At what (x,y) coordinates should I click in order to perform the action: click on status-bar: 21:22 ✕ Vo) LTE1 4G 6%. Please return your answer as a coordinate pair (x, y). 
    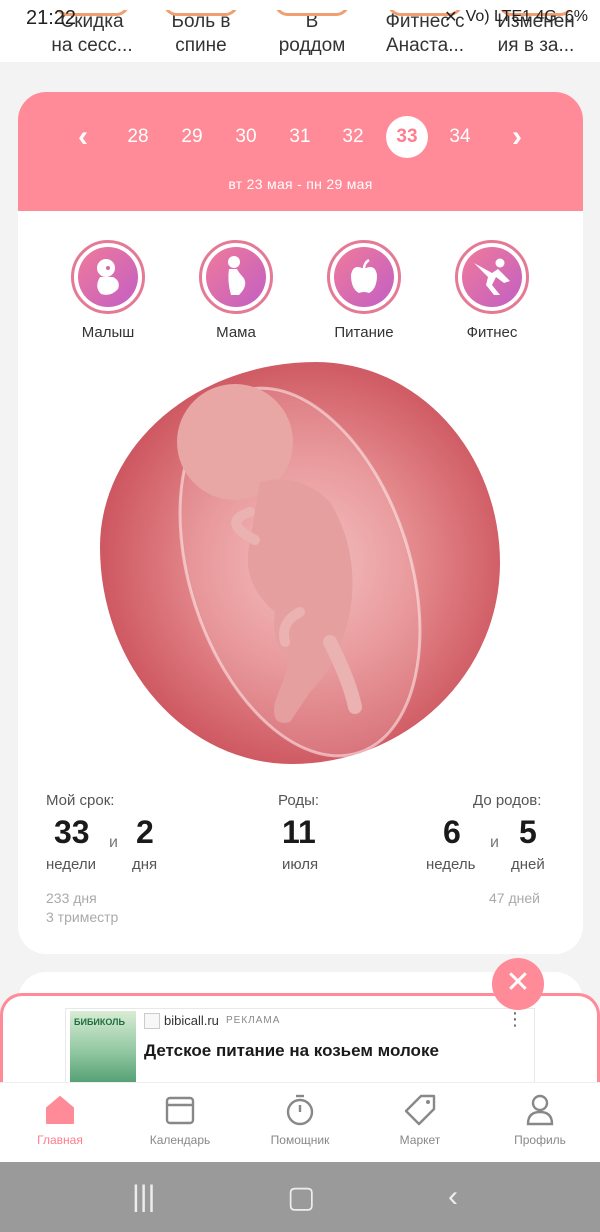
    Looking at the image, I should click on (300, 17).